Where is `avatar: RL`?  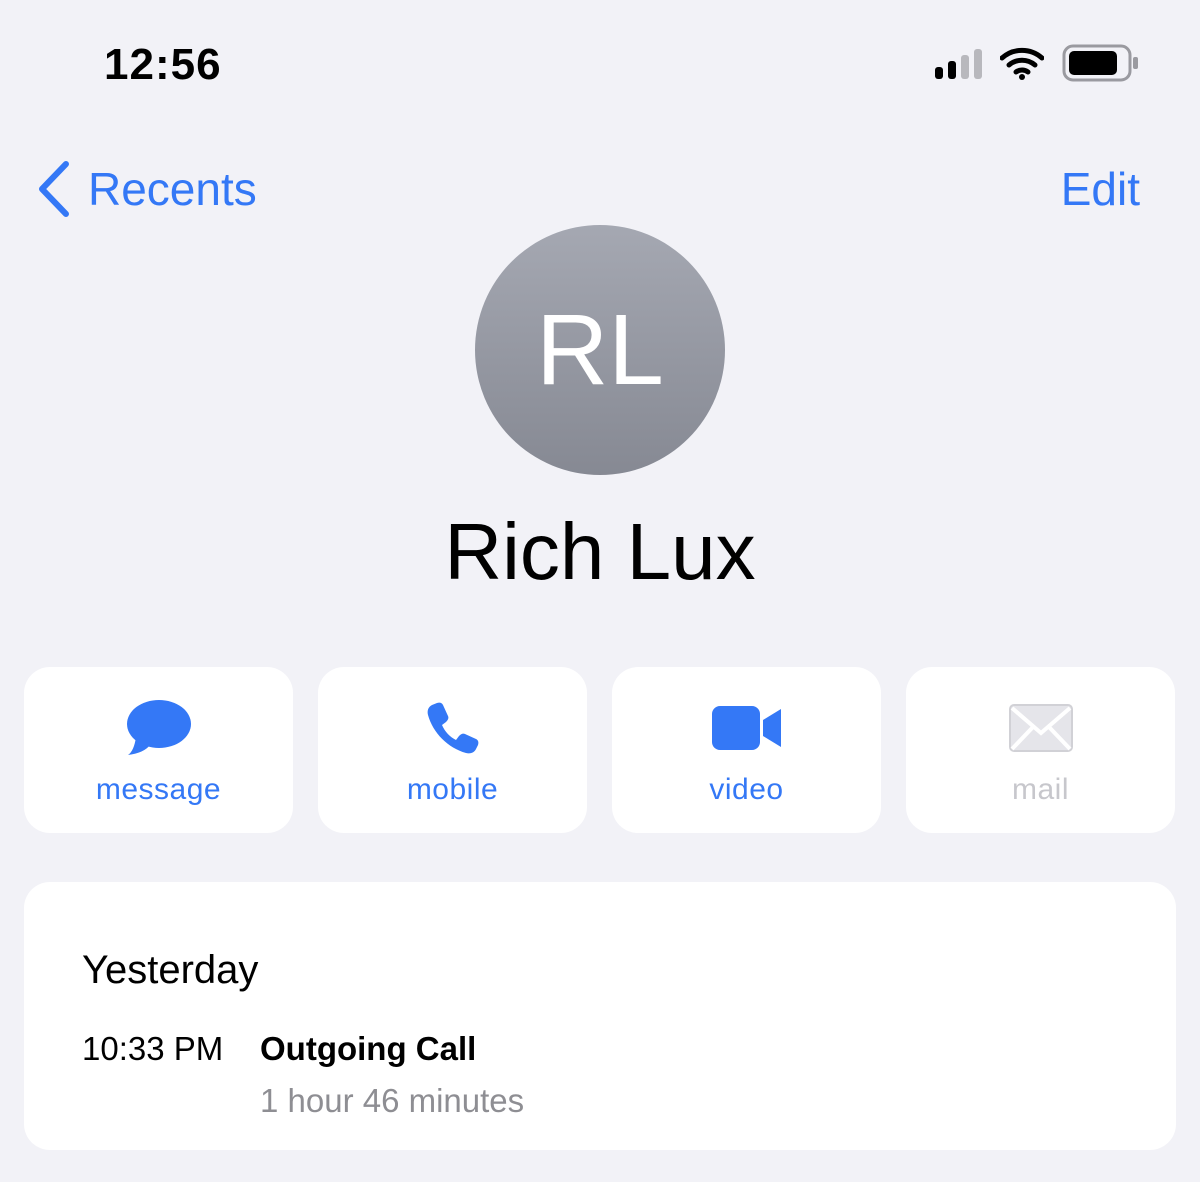
avatar: RL is located at coordinates (600, 350).